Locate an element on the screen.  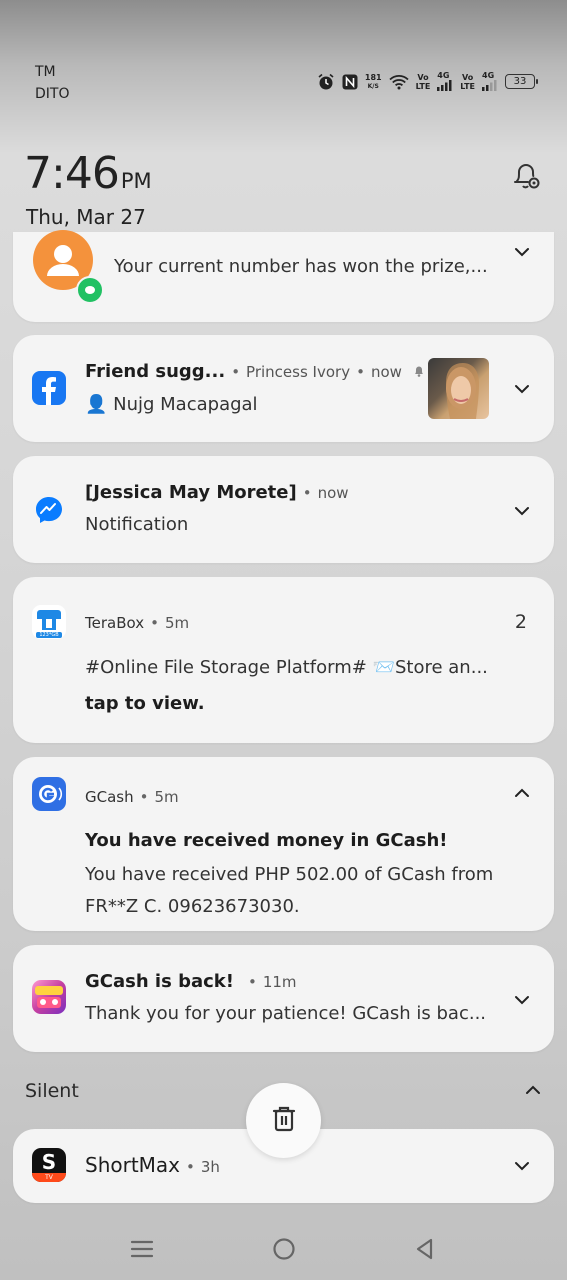
time-ampm: PM is located at coordinates (136, 181).